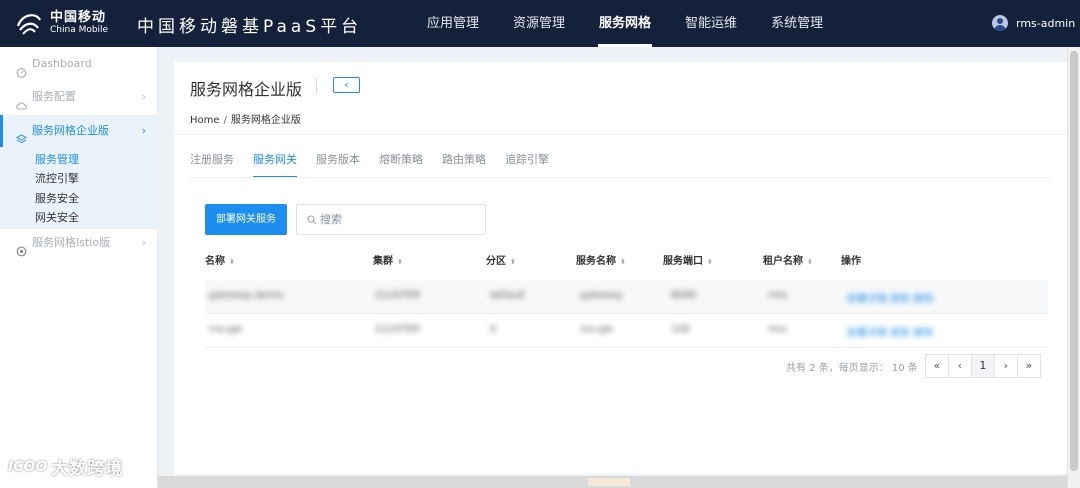 The height and width of the screenshot is (488, 1080). Describe the element at coordinates (681, 329) in the screenshot. I see `cell-service-port: 100` at that location.